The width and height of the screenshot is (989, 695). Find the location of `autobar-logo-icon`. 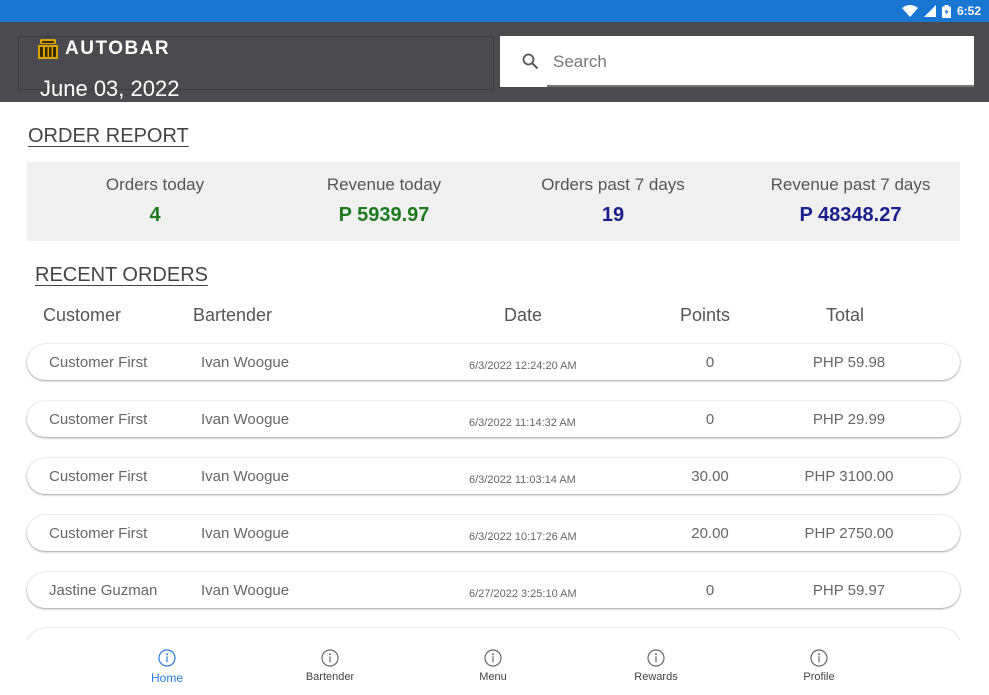

autobar-logo-icon is located at coordinates (48, 49).